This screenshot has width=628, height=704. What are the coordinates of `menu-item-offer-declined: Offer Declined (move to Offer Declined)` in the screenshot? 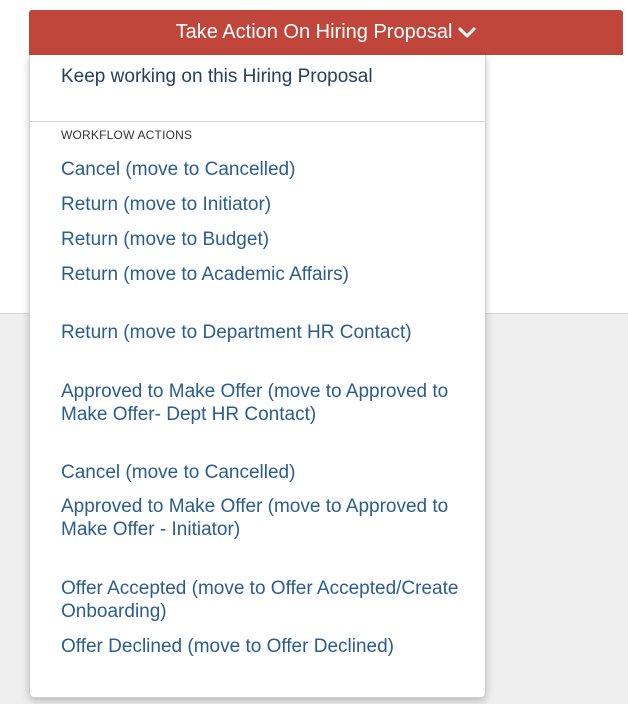 It's located at (266, 646).